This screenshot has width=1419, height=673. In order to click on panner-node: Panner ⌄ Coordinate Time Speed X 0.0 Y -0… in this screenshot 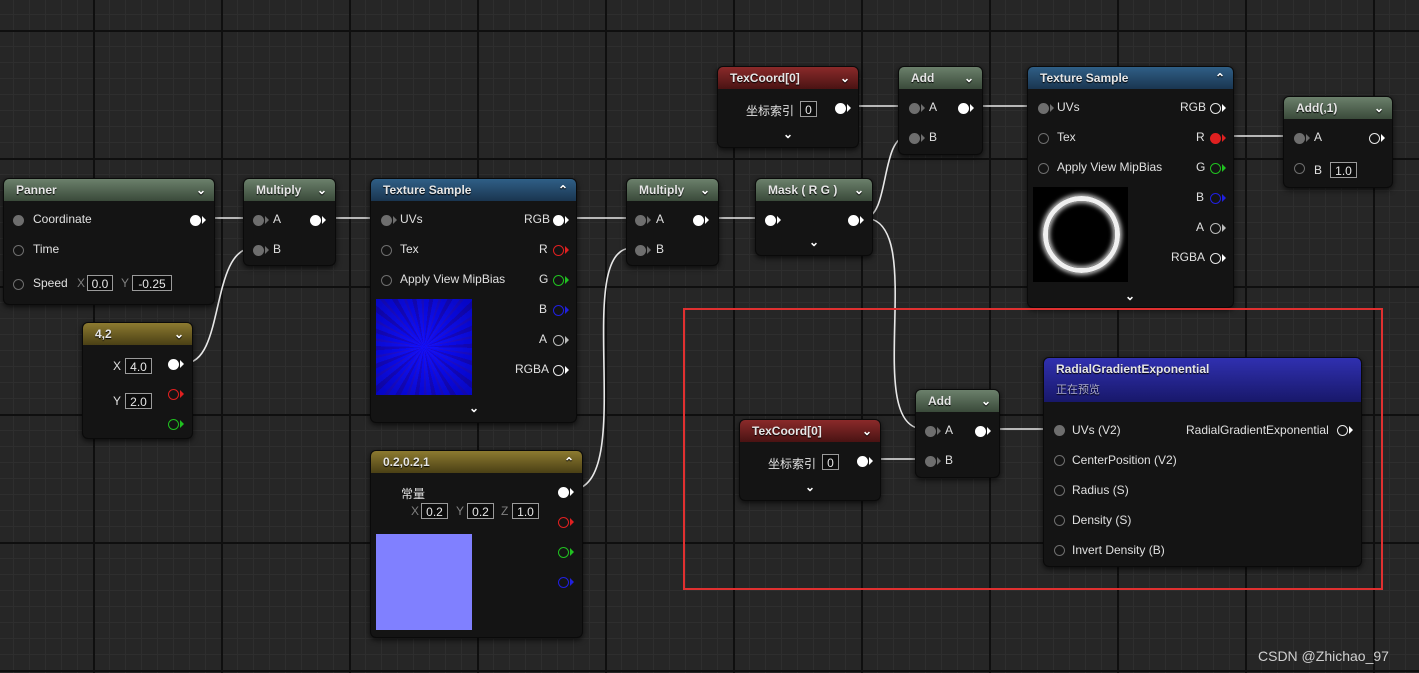, I will do `click(109, 241)`.